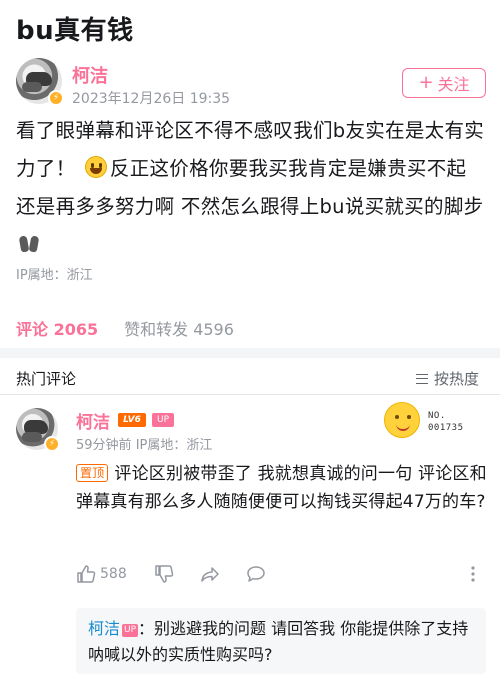  I want to click on more-options-button, so click(473, 574).